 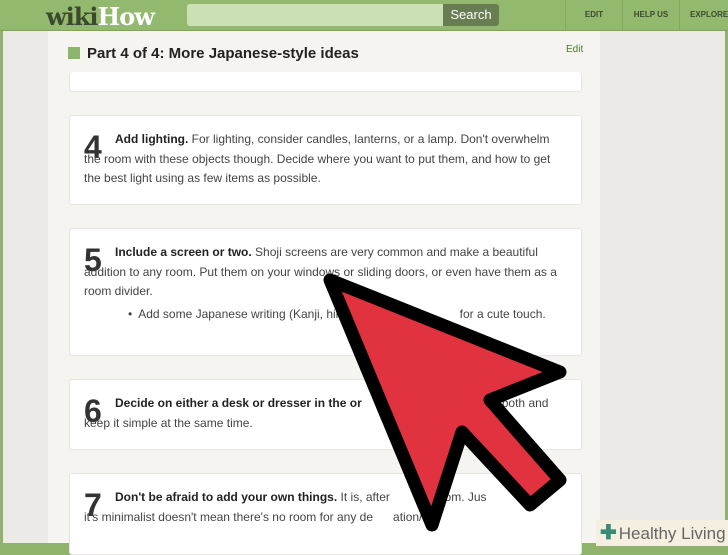 What do you see at coordinates (672, 533) in the screenshot?
I see `badge-label: Healthy Living` at bounding box center [672, 533].